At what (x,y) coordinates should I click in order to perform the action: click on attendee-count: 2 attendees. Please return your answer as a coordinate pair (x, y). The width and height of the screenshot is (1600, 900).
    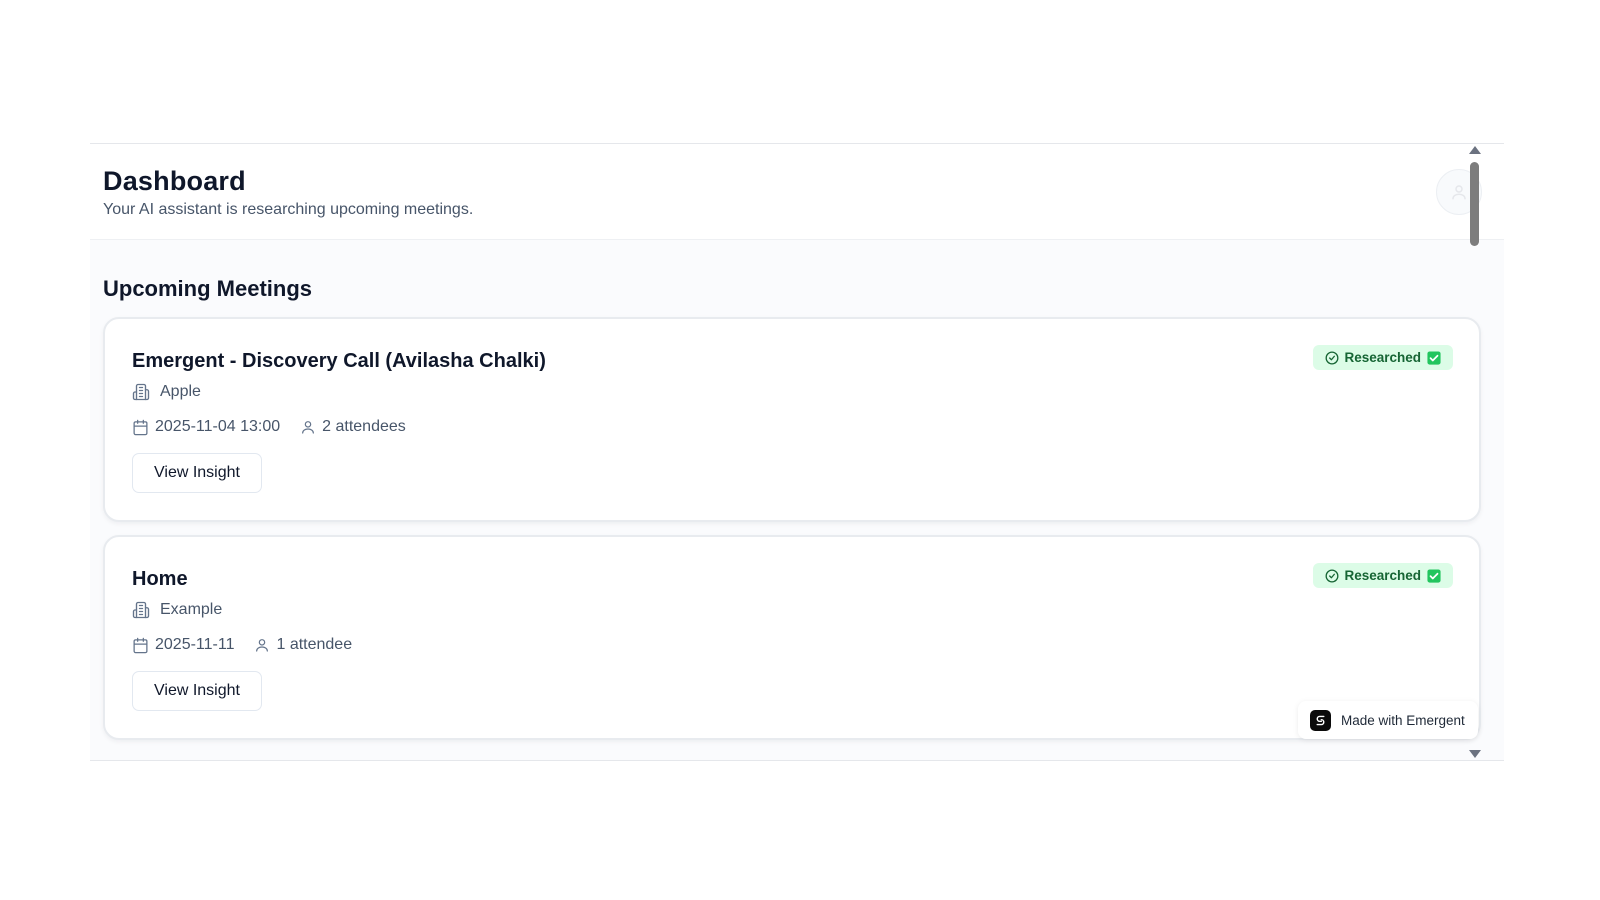
    Looking at the image, I should click on (364, 426).